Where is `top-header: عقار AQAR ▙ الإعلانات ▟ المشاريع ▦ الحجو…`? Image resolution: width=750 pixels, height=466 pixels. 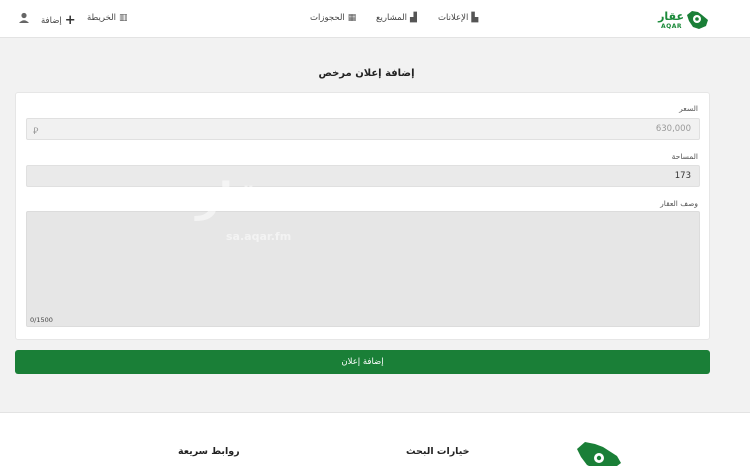
top-header: عقار AQAR ▙ الإعلانات ▟ المشاريع ▦ الحجو… is located at coordinates (375, 19).